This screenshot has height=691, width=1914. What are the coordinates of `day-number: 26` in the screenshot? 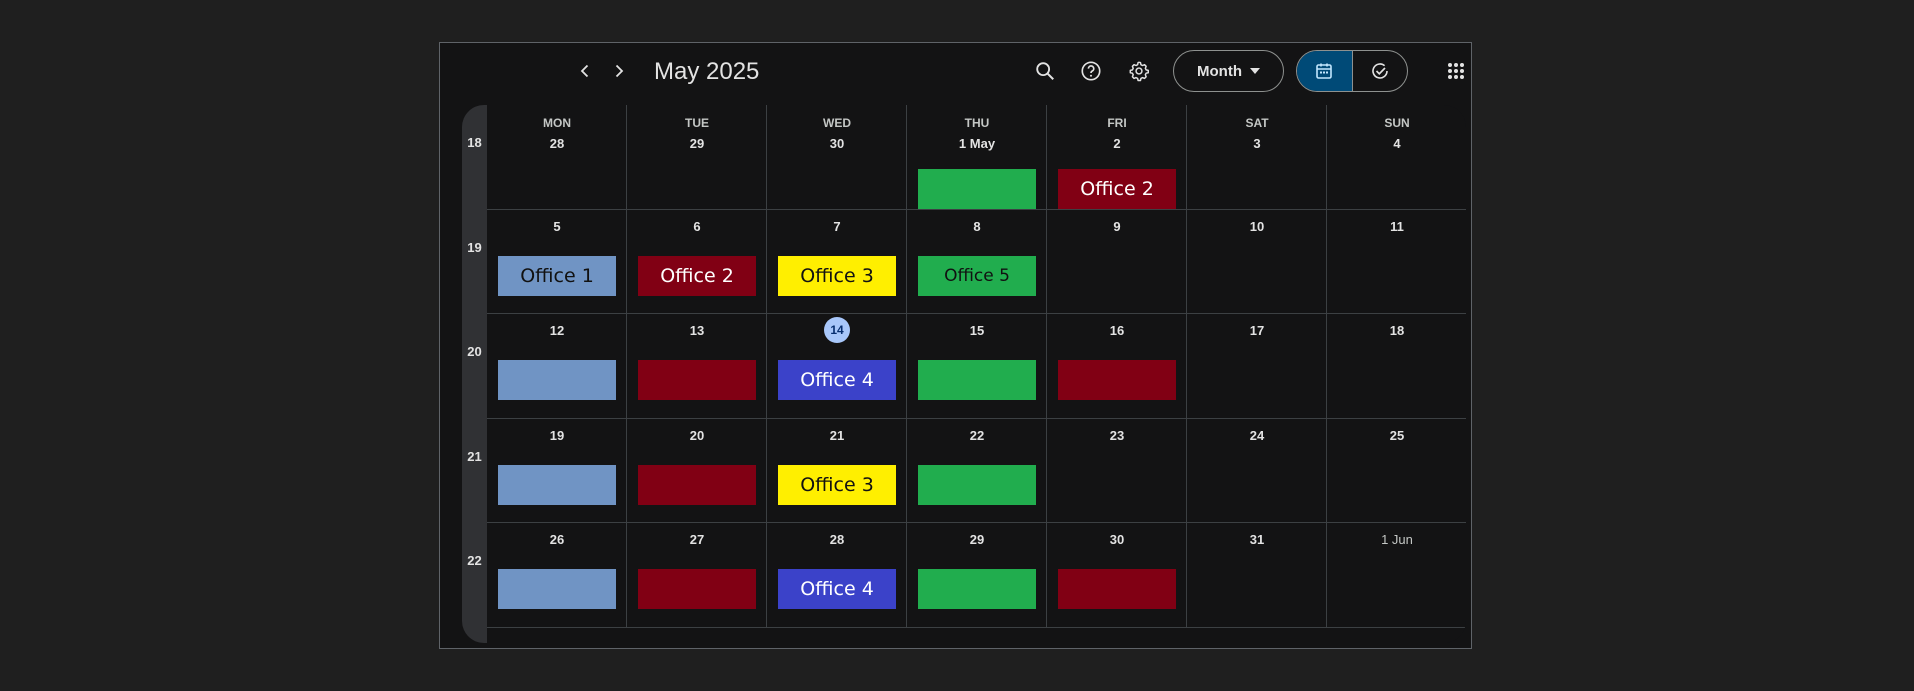 It's located at (557, 539).